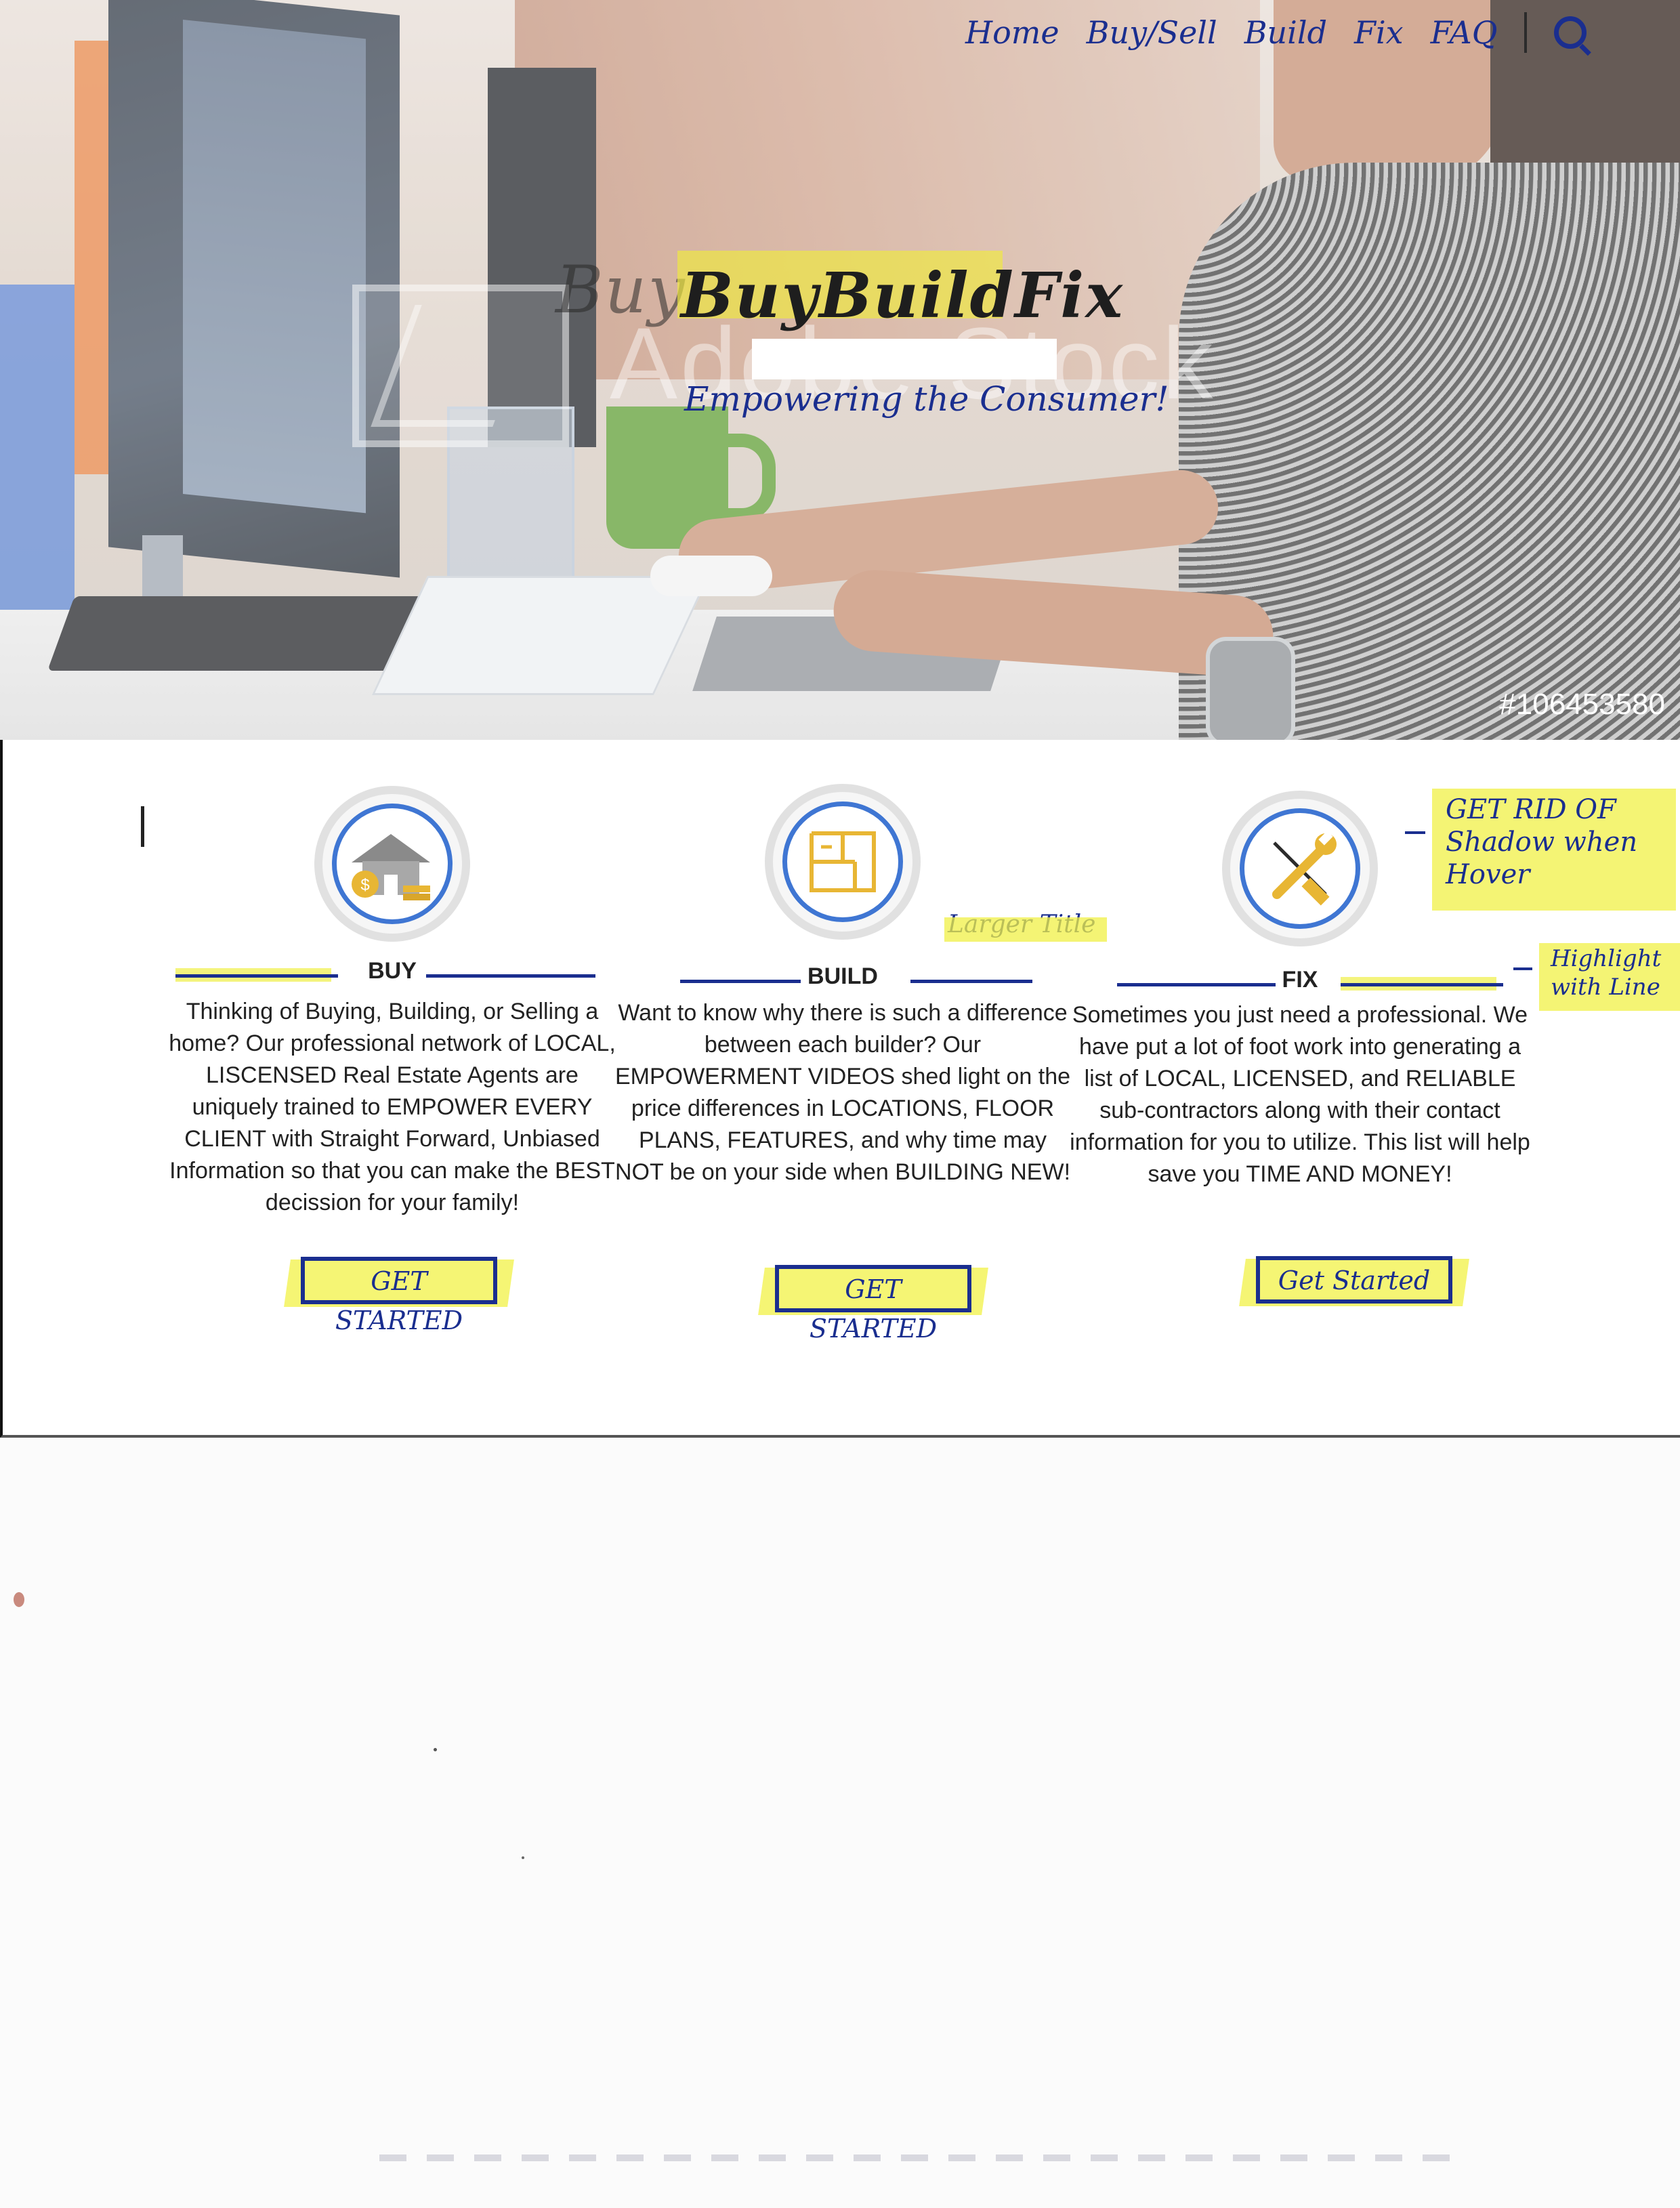  I want to click on build-get-started-button: GET STARTED, so click(873, 1304).